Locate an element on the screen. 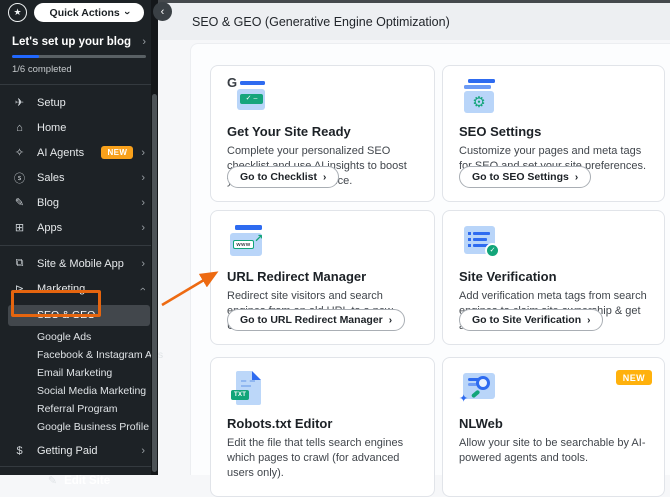 Image resolution: width=670 pixels, height=497 pixels. sidebar-item-label: Site & Mobile App is located at coordinates (80, 263).